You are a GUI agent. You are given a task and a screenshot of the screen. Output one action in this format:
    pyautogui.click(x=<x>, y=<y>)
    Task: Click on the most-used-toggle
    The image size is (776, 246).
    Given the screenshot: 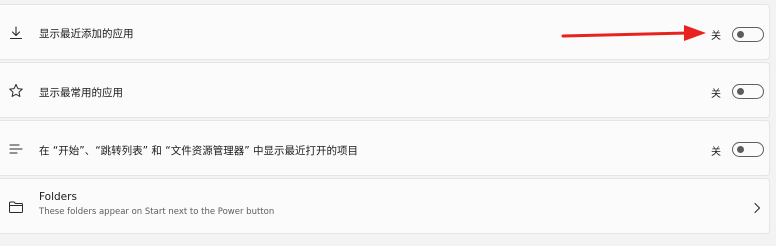 What is the action you would take?
    pyautogui.click(x=748, y=91)
    